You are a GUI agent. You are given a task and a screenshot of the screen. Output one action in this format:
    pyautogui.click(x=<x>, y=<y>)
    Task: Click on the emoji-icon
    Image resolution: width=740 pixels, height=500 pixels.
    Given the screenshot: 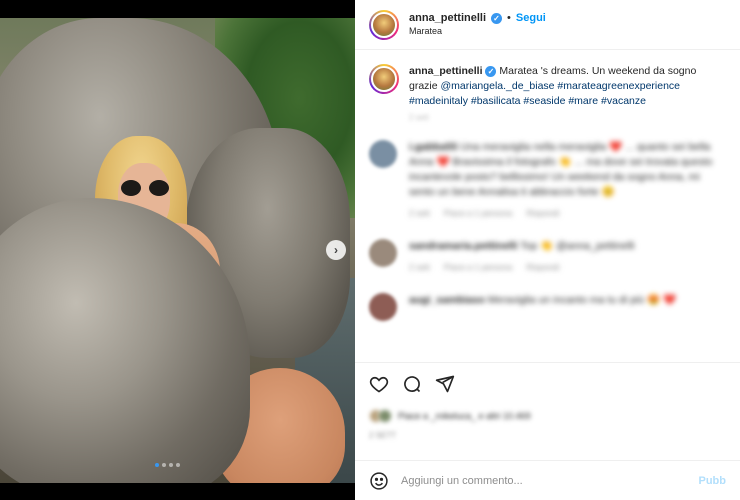 What is the action you would take?
    pyautogui.click(x=379, y=481)
    